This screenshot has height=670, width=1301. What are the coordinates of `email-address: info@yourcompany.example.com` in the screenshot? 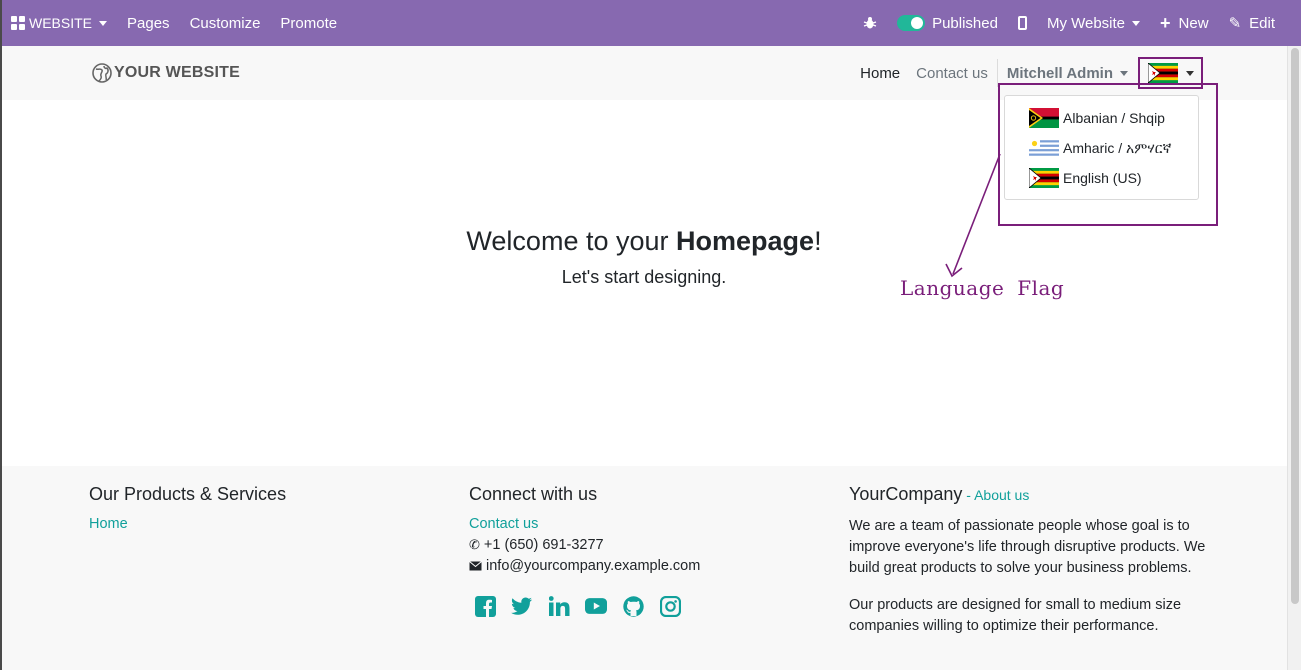 It's located at (593, 566).